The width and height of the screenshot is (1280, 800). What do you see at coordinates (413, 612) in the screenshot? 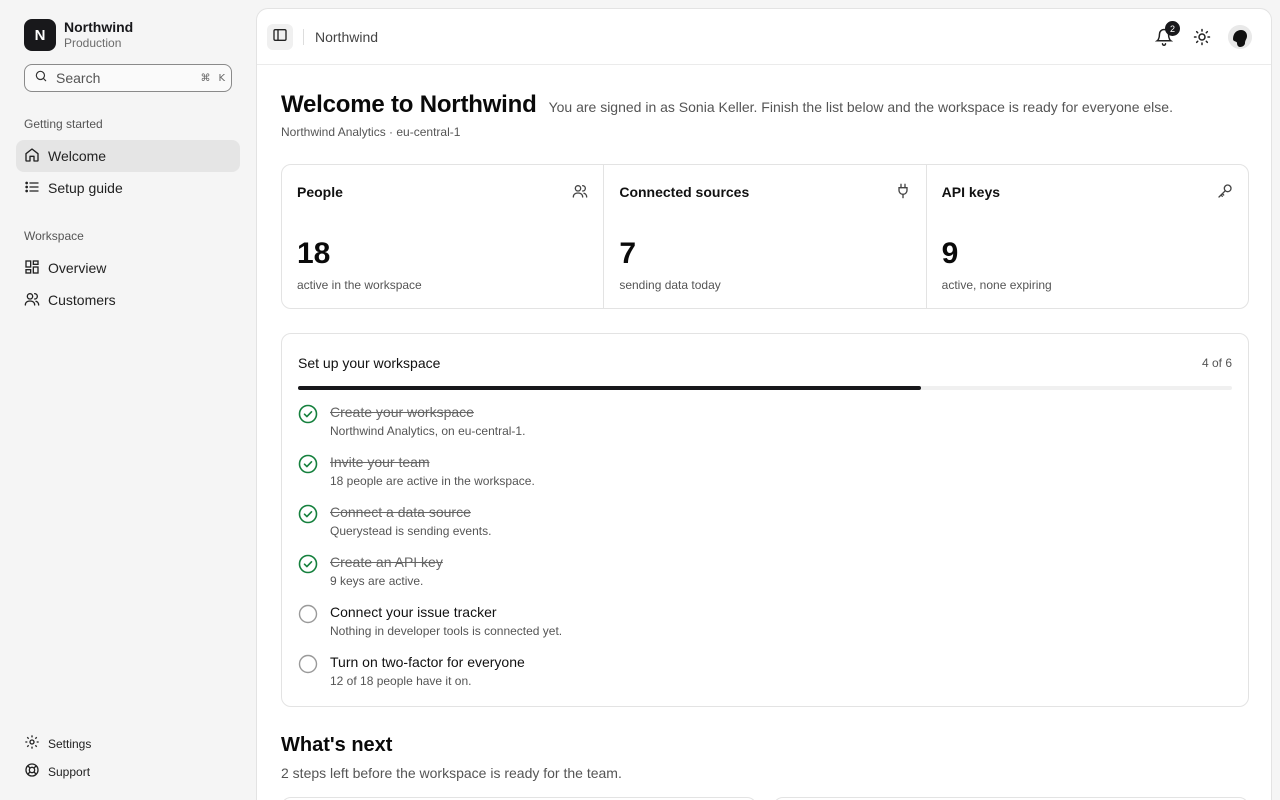
I see `task-title: Connect your issue tracker` at bounding box center [413, 612].